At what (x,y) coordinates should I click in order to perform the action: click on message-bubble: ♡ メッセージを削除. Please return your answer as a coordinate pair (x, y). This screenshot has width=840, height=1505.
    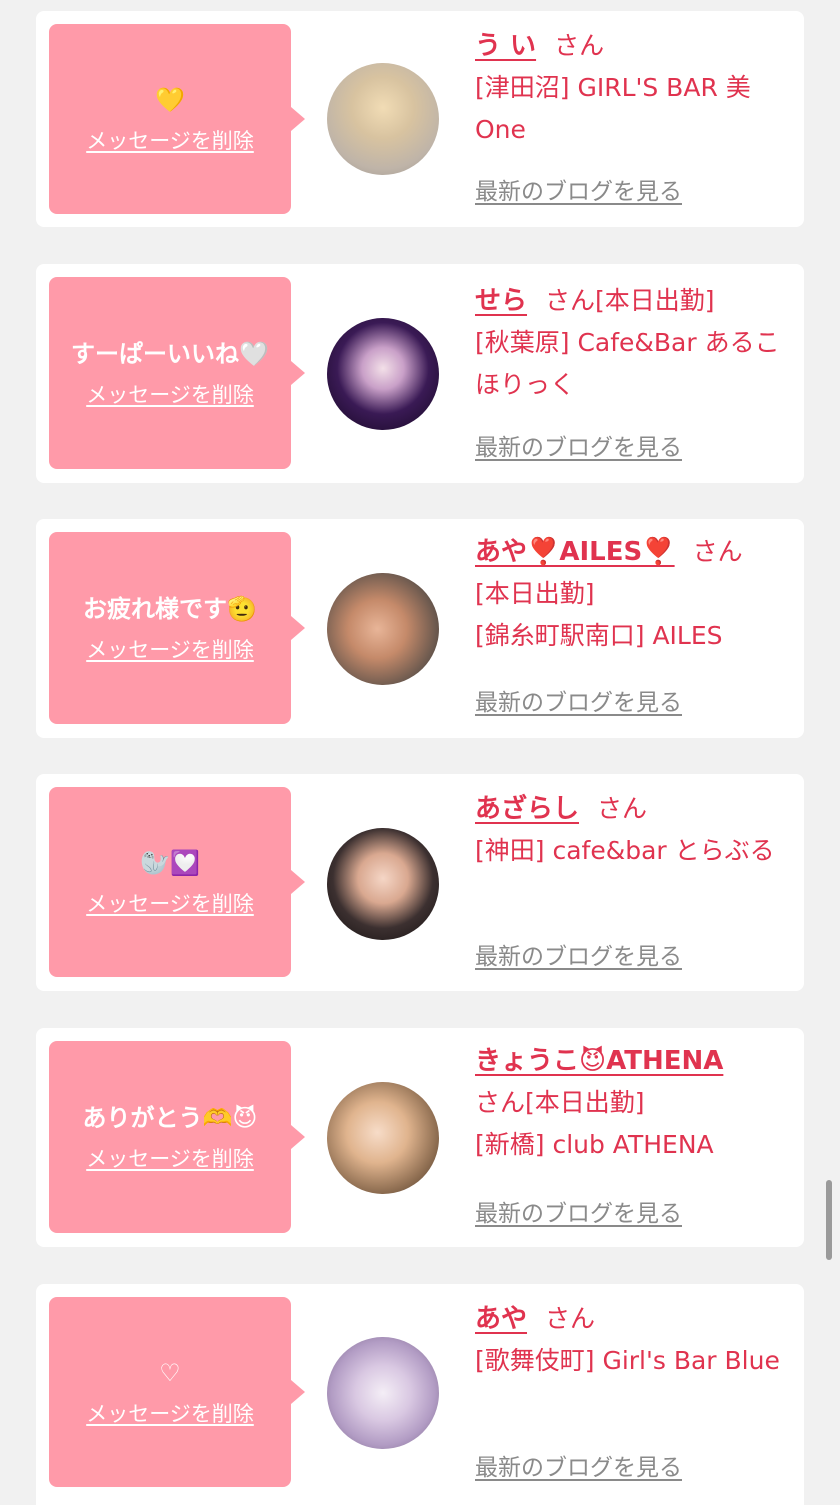
    Looking at the image, I should click on (177, 1392).